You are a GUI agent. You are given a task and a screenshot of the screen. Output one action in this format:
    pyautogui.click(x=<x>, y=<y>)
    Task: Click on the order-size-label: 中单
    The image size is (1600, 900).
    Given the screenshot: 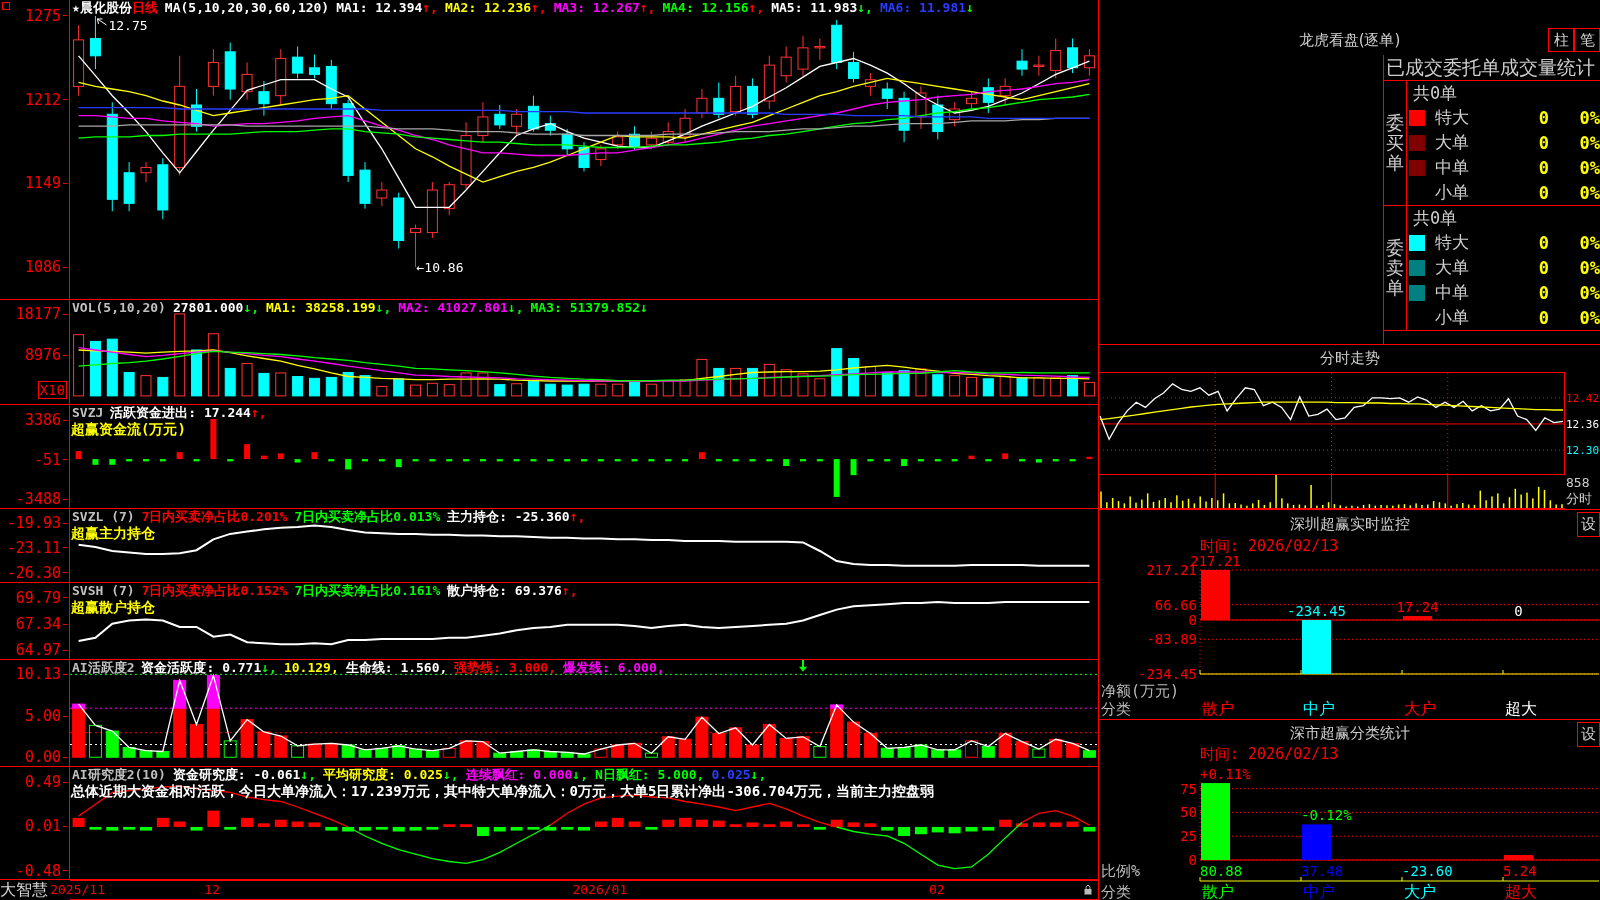 What is the action you would take?
    pyautogui.click(x=1452, y=292)
    